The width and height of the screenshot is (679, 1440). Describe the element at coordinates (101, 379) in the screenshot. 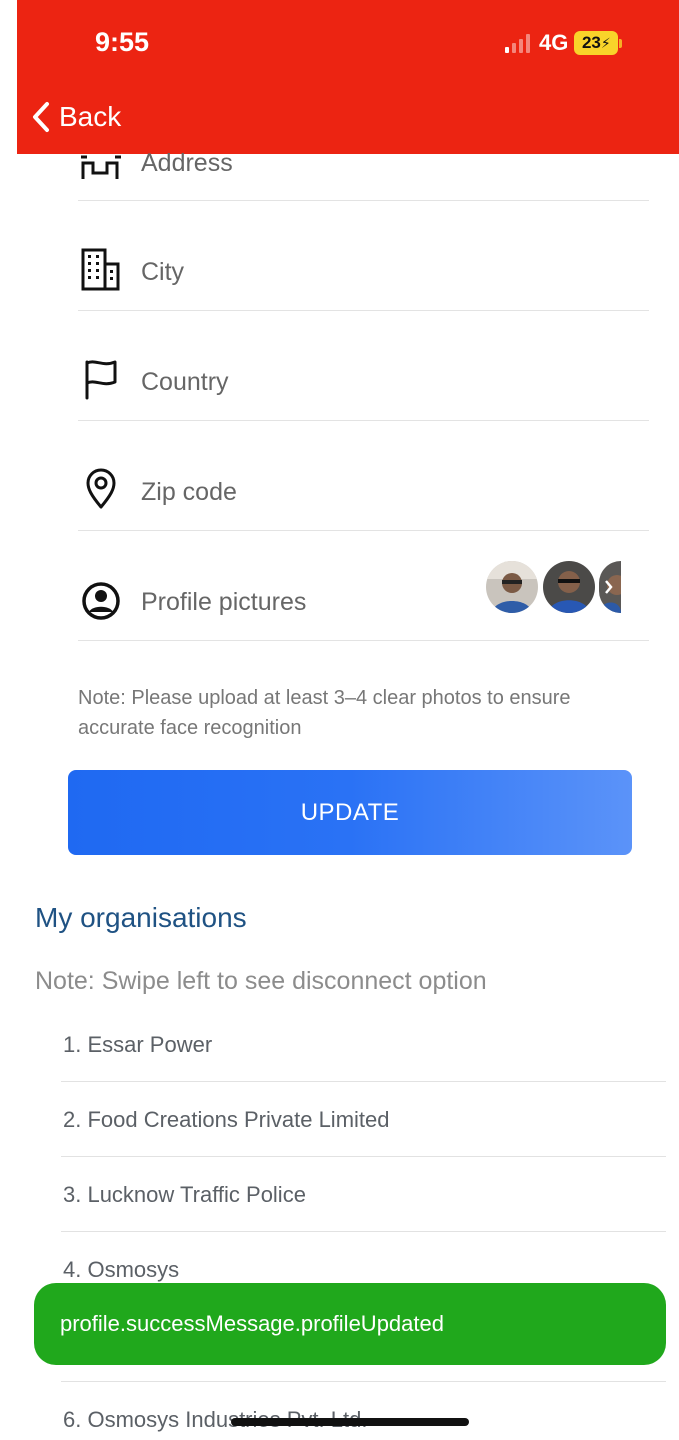

I see `flag-icon` at that location.